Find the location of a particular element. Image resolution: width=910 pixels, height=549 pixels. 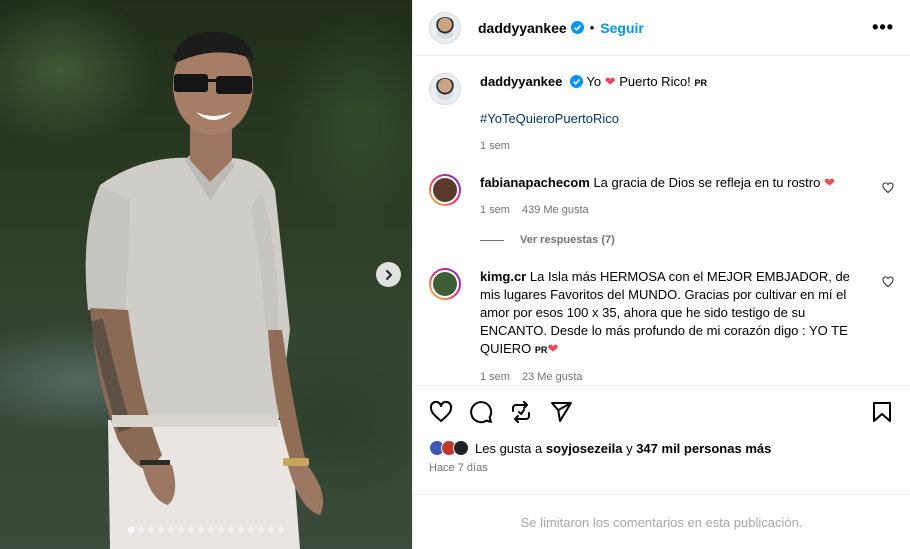

bookmark-icon is located at coordinates (882, 412).